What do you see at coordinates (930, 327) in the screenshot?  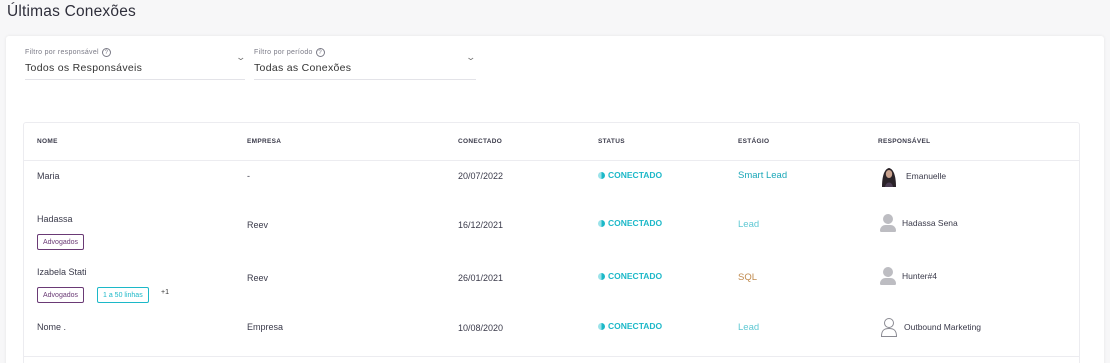 I see `cell-responsible: Outbound Marketing` at bounding box center [930, 327].